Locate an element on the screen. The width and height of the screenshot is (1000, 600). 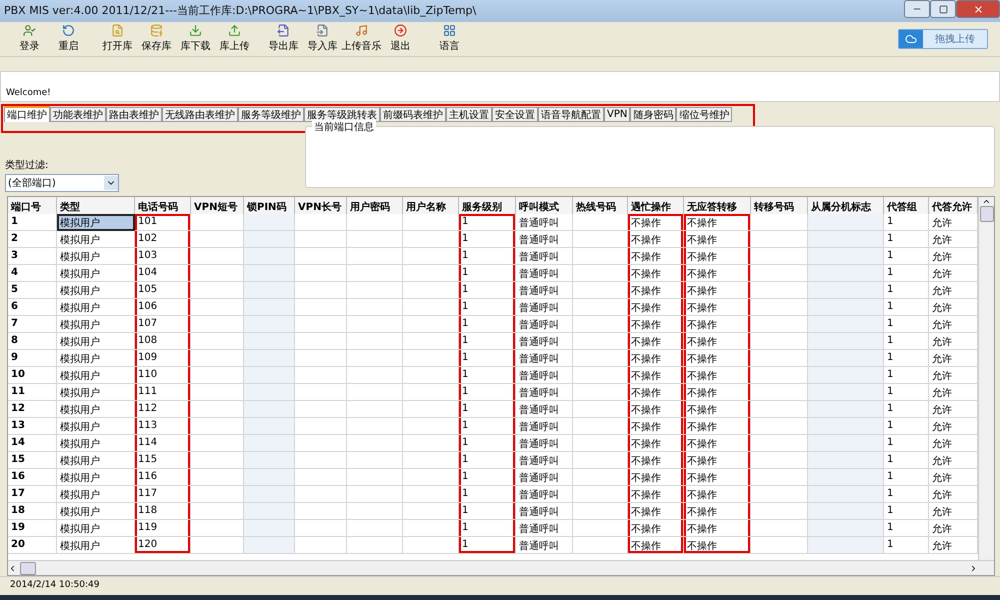
tab: 主机设置 is located at coordinates (469, 114).